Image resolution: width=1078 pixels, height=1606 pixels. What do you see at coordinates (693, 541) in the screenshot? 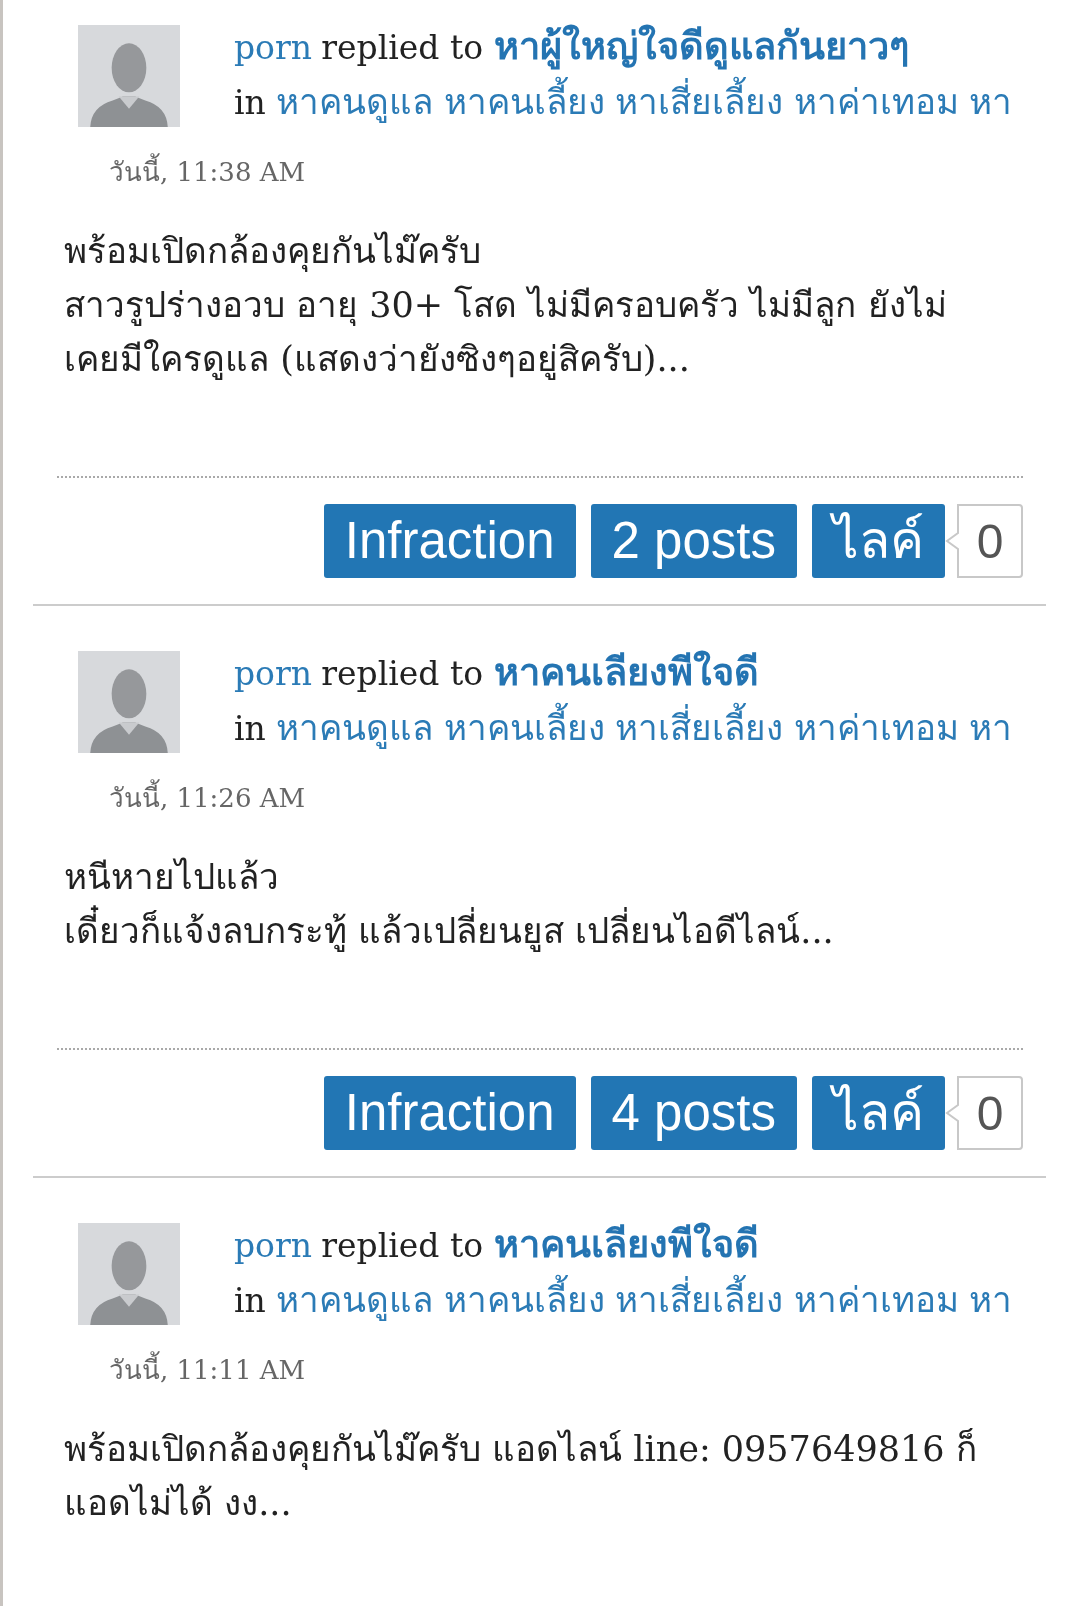
I see `posts-button: 2 posts` at bounding box center [693, 541].